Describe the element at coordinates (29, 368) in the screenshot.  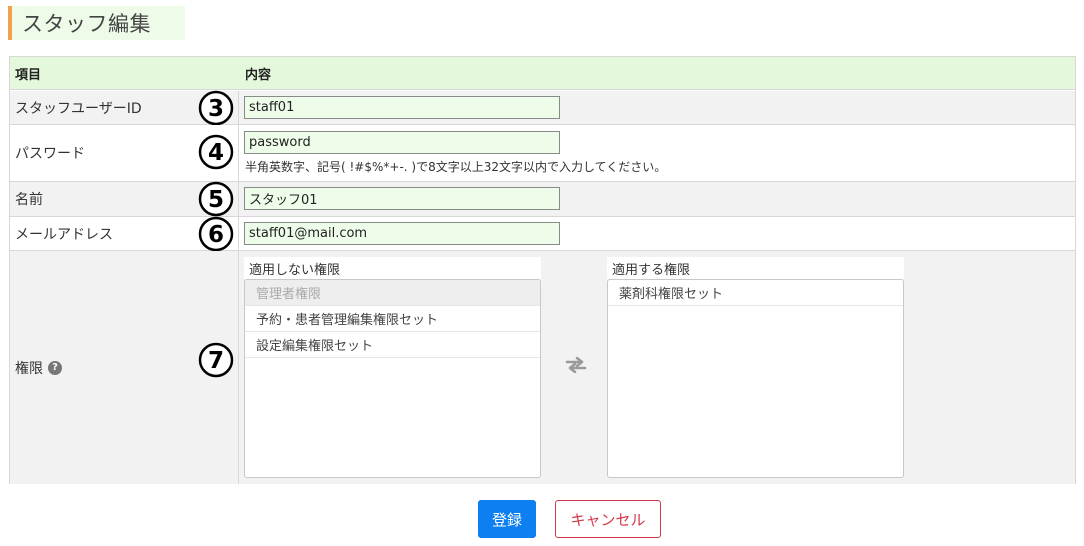
I see `permissions-label-text: 権限` at that location.